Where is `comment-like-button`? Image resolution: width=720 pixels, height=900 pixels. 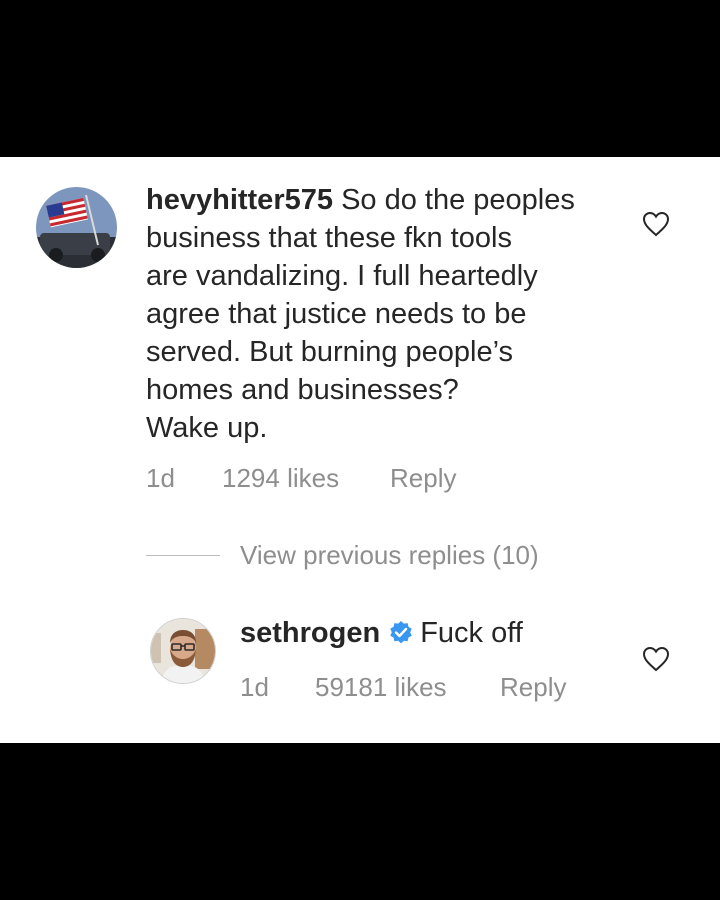
comment-like-button is located at coordinates (656, 226).